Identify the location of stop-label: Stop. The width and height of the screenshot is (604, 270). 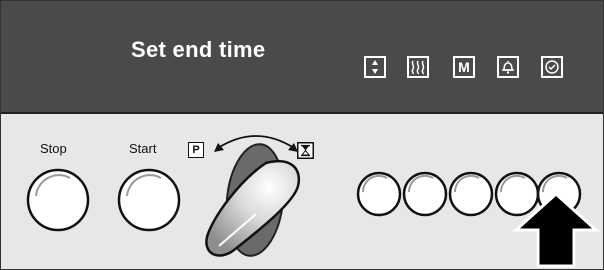
(53, 148).